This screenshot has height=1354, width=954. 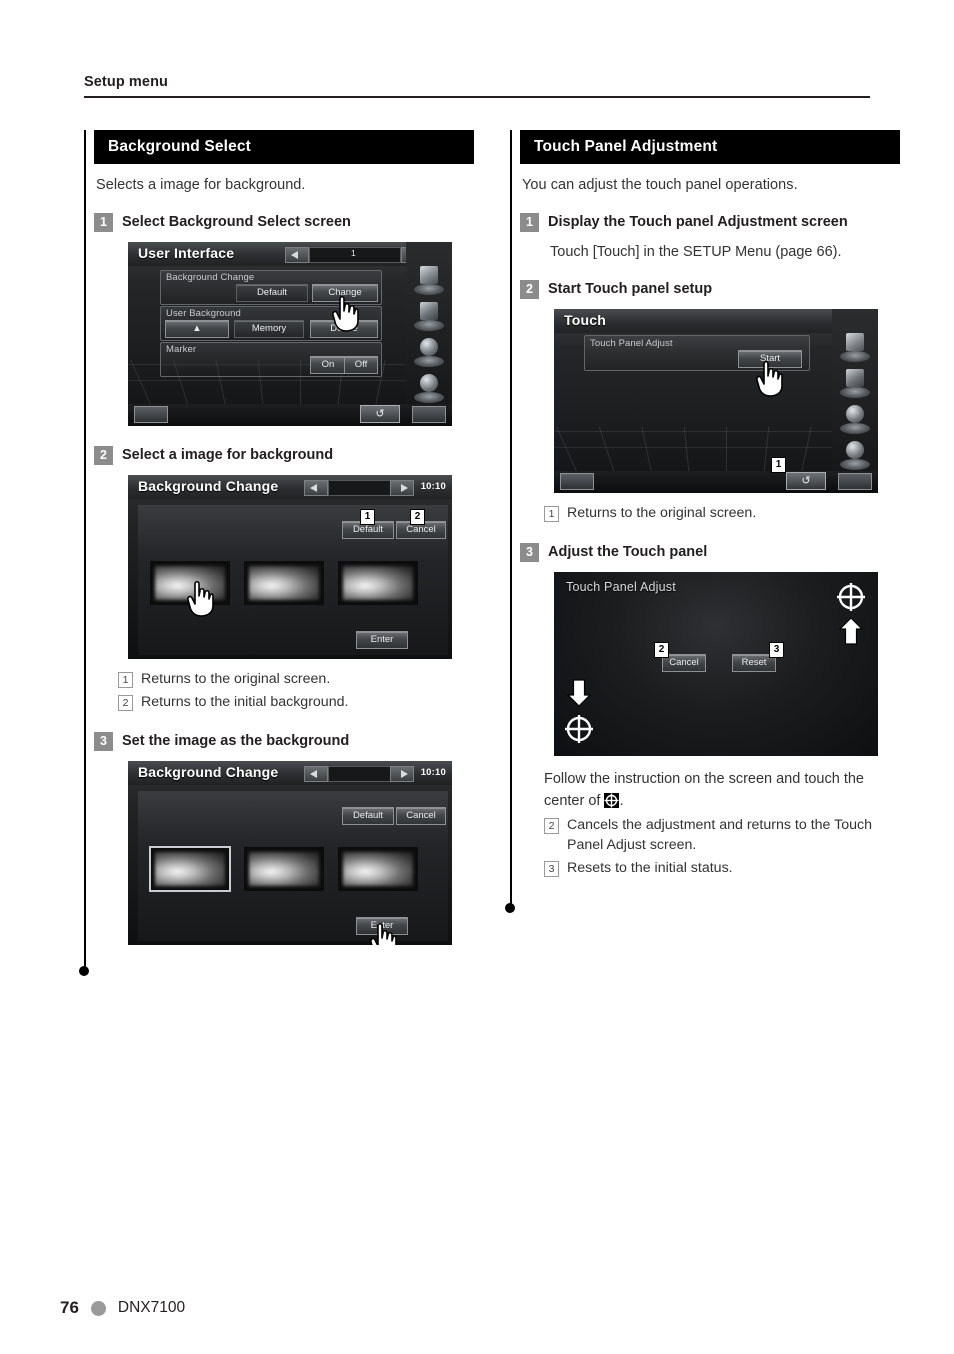 What do you see at coordinates (236, 679) in the screenshot?
I see `reference-text: Returns to the original screen.` at bounding box center [236, 679].